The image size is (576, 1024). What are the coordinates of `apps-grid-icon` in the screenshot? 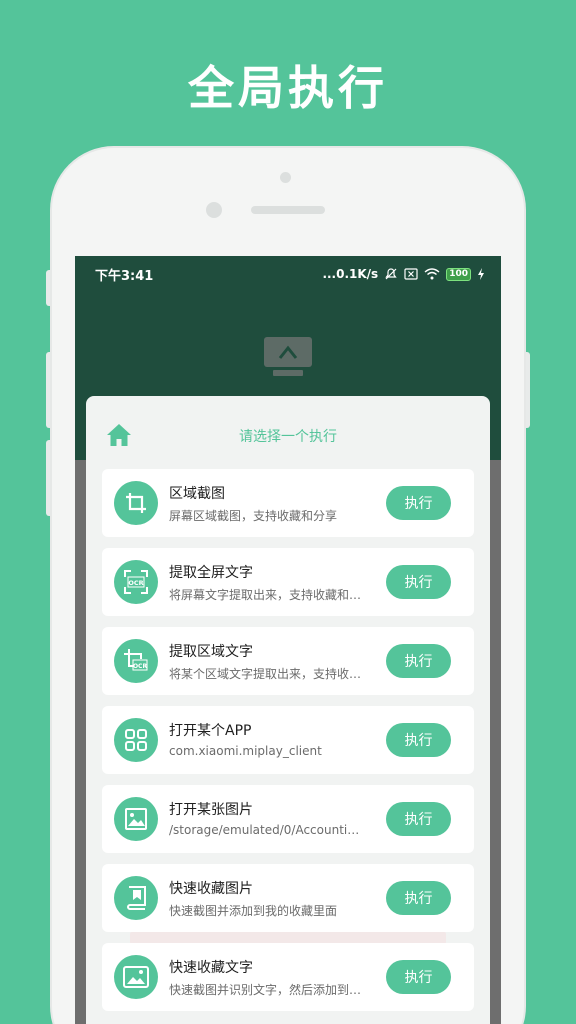 It's located at (136, 740).